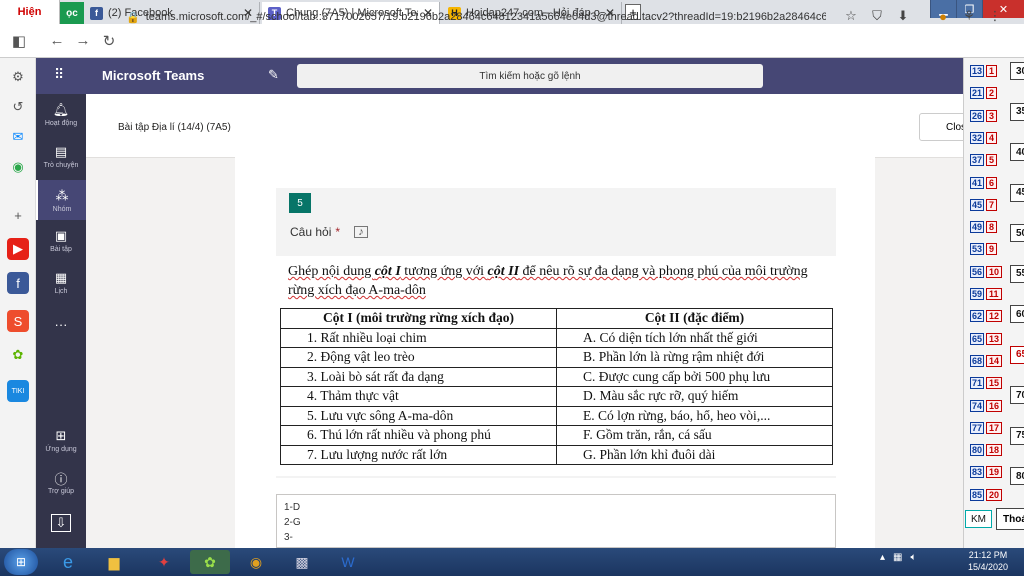 Image resolution: width=1024 pixels, height=576 pixels. What do you see at coordinates (59, 74) in the screenshot?
I see `app-launcher-icon: ⠿` at bounding box center [59, 74].